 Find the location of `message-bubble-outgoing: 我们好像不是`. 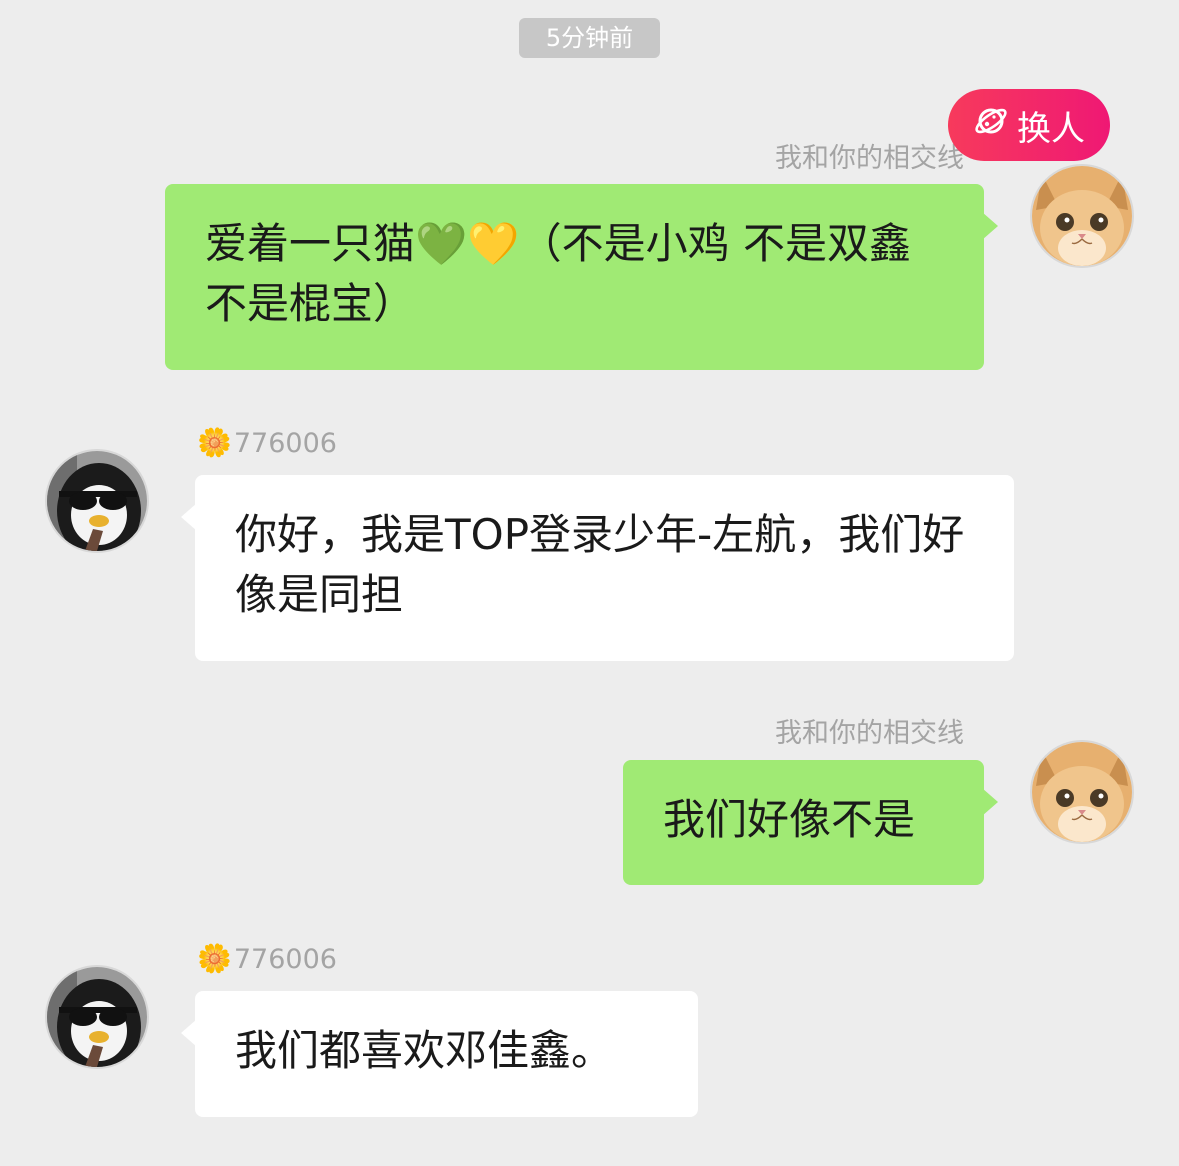

message-bubble-outgoing: 我们好像不是 is located at coordinates (810, 822).